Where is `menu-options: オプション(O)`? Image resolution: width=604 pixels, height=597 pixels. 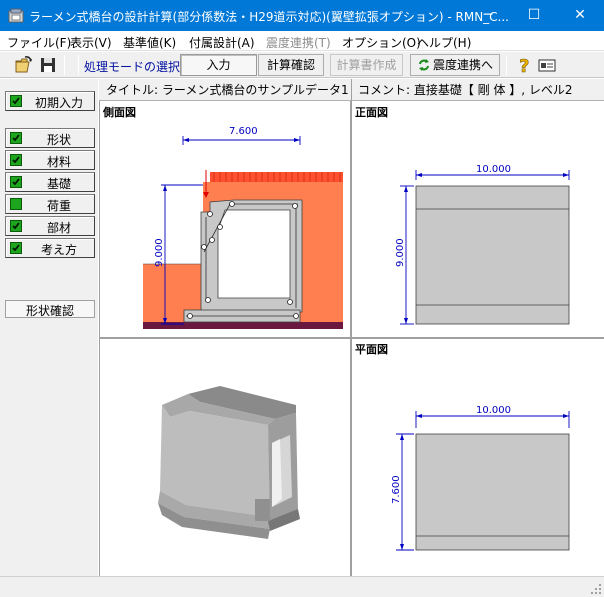 menu-options: オプション(O) is located at coordinates (381, 42).